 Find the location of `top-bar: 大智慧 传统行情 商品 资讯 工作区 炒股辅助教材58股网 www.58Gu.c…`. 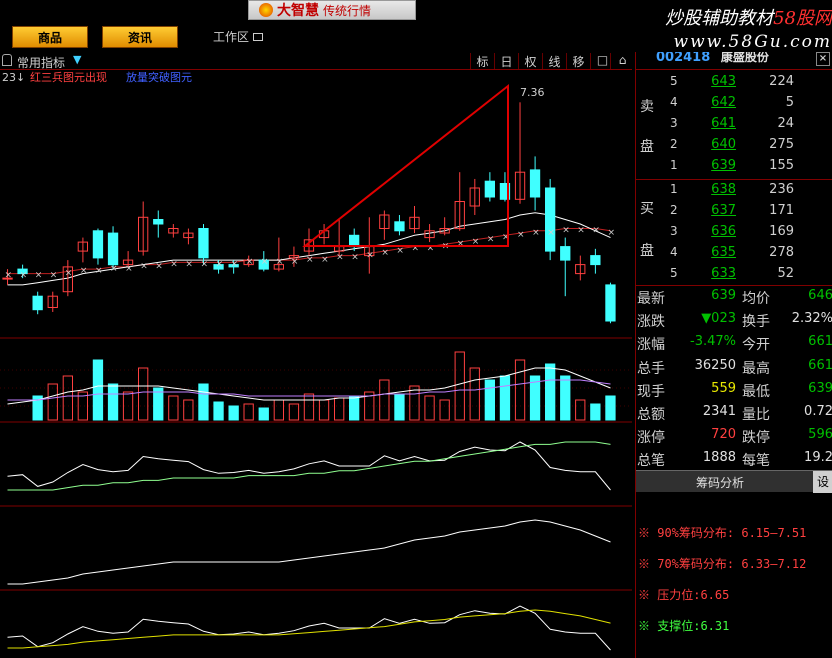

top-bar: 大智慧 传统行情 商品 资讯 工作区 炒股辅助教材58股网 www.58Gu.c… is located at coordinates (416, 26).